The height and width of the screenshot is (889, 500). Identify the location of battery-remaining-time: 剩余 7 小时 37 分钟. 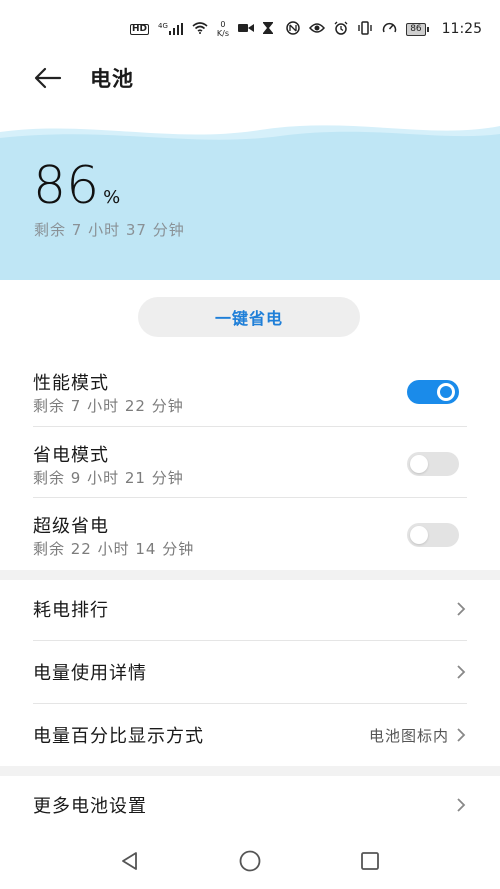
(109, 230).